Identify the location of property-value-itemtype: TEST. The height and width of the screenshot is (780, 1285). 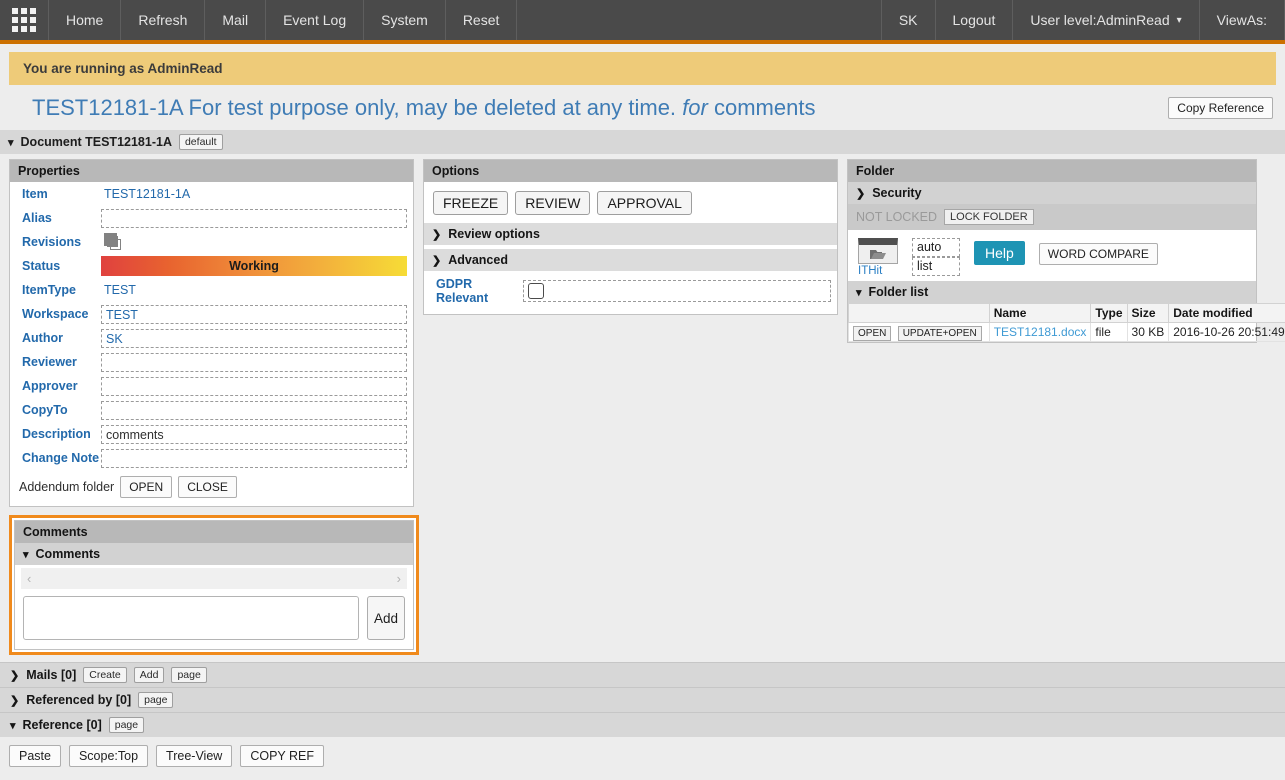
(120, 290).